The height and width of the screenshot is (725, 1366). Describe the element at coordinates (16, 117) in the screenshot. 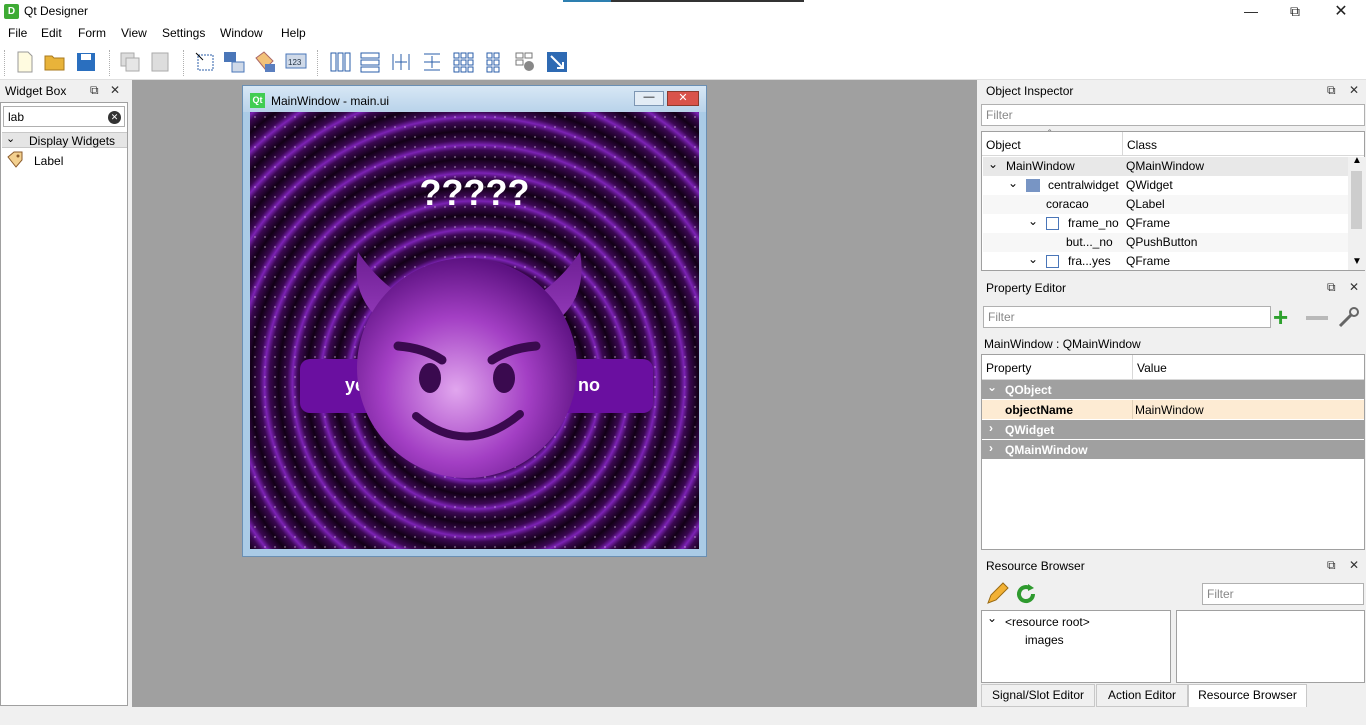

I see `widget-search-value: lab` at that location.